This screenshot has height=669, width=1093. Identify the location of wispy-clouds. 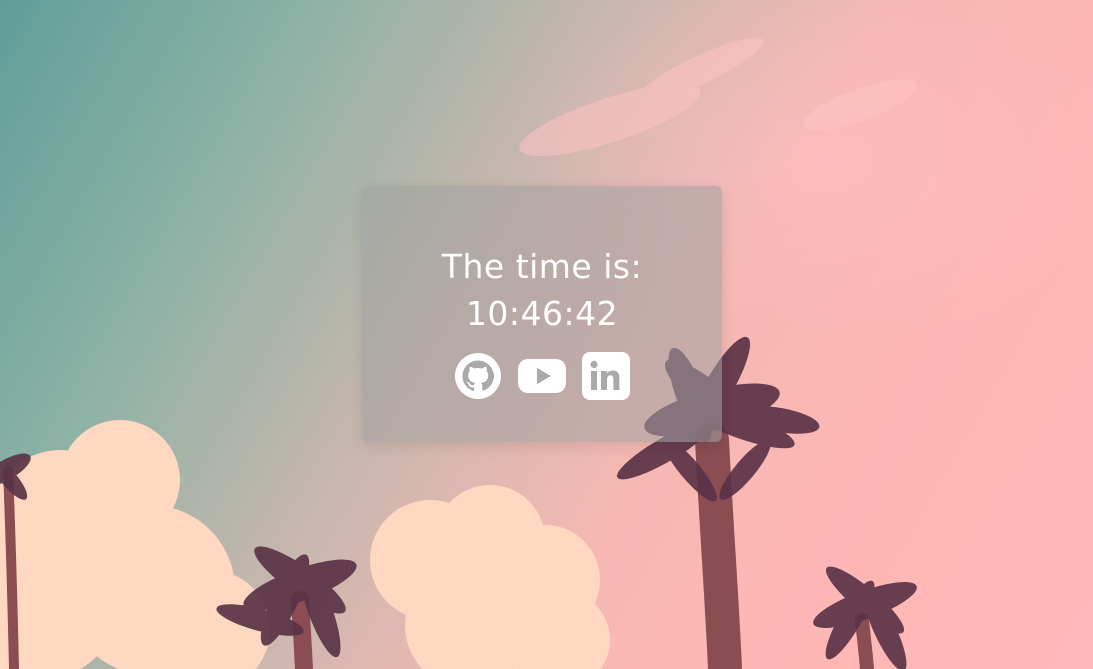
(718, 97).